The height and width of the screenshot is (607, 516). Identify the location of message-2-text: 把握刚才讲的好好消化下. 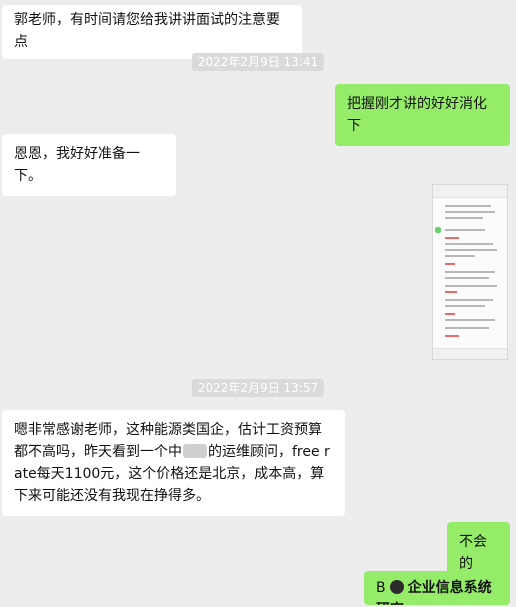
(417, 115).